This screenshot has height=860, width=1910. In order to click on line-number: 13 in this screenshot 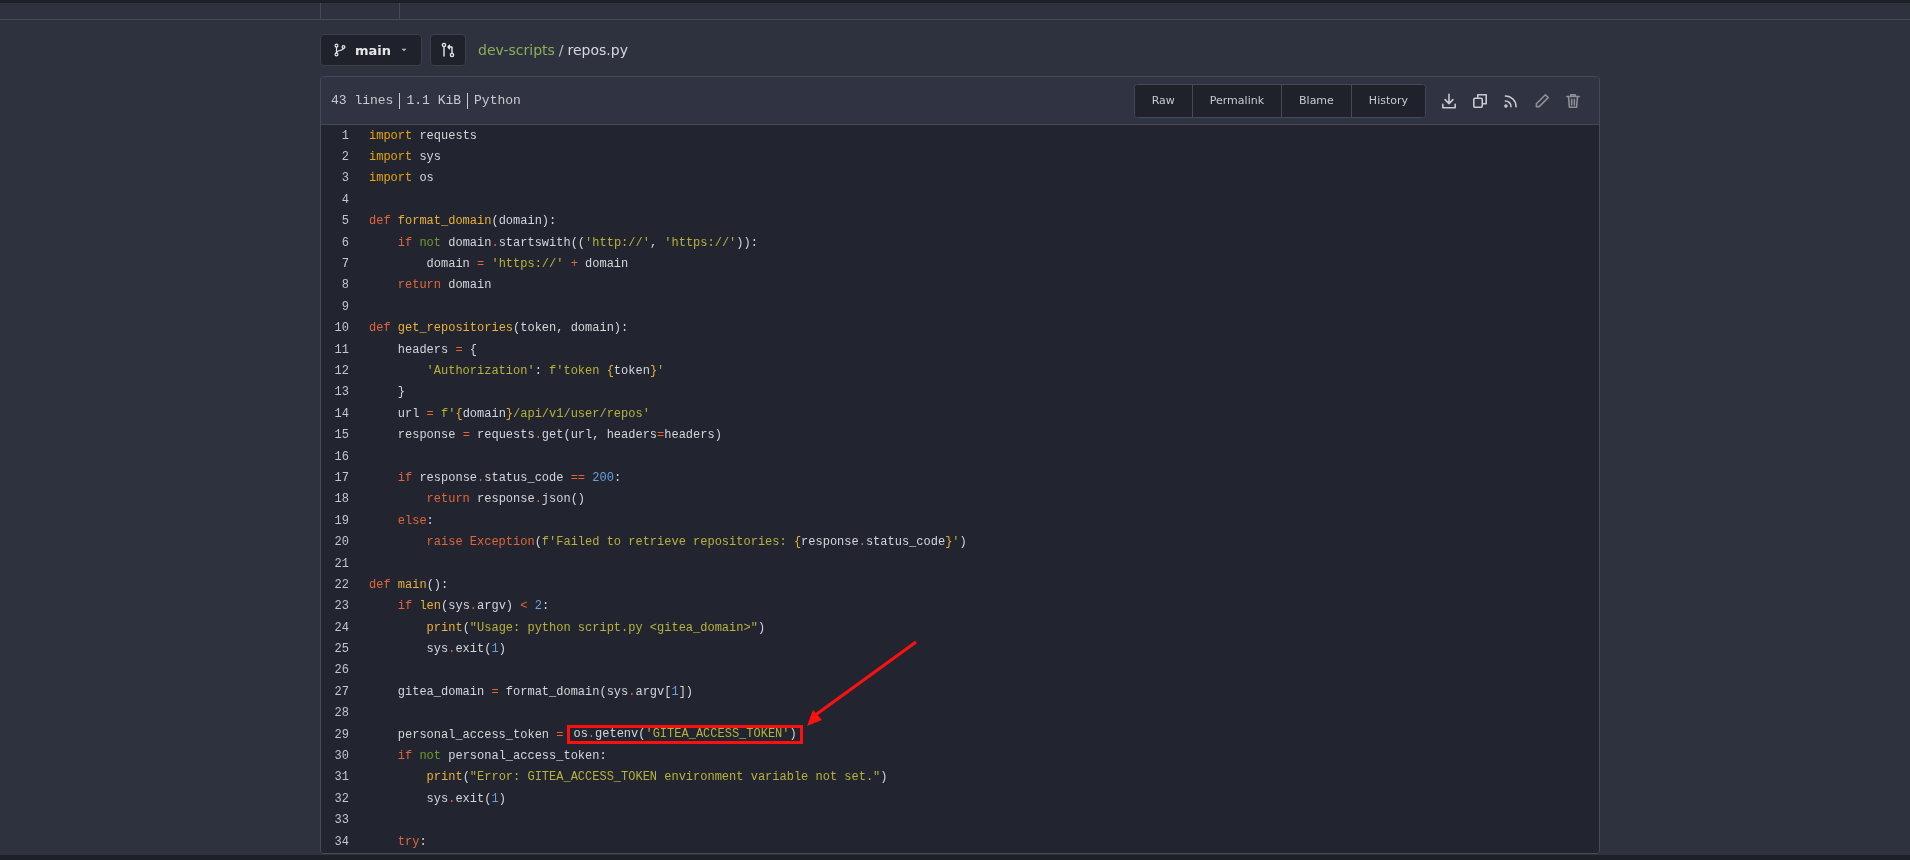, I will do `click(341, 392)`.